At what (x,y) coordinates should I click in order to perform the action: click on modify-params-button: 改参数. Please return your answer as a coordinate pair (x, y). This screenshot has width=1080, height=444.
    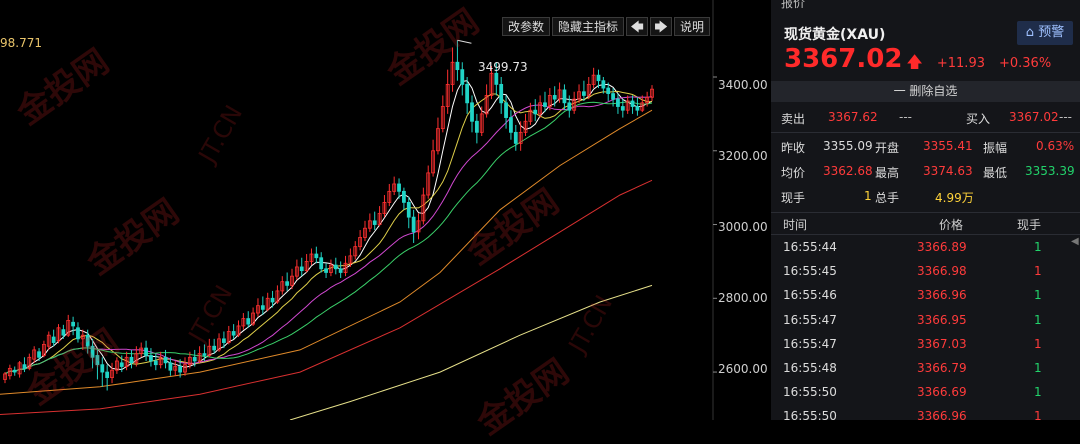
    Looking at the image, I should click on (526, 26).